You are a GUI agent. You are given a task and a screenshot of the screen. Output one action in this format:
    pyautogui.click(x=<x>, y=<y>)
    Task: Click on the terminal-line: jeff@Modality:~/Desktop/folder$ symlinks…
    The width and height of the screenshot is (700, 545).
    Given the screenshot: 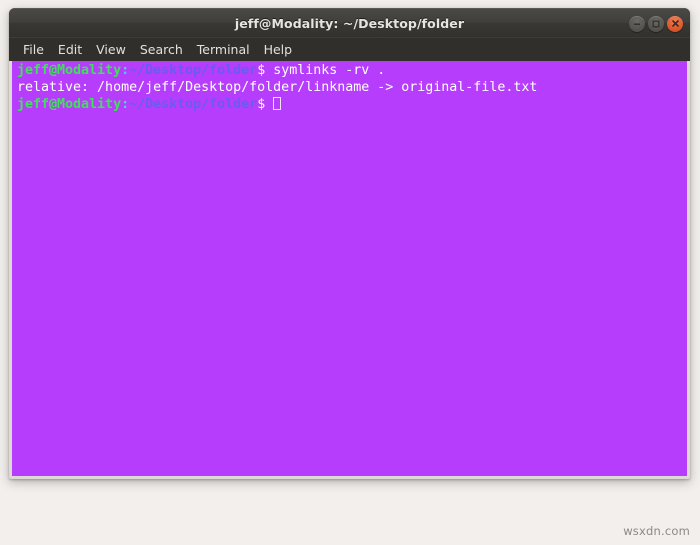 What is the action you would take?
    pyautogui.click(x=352, y=71)
    